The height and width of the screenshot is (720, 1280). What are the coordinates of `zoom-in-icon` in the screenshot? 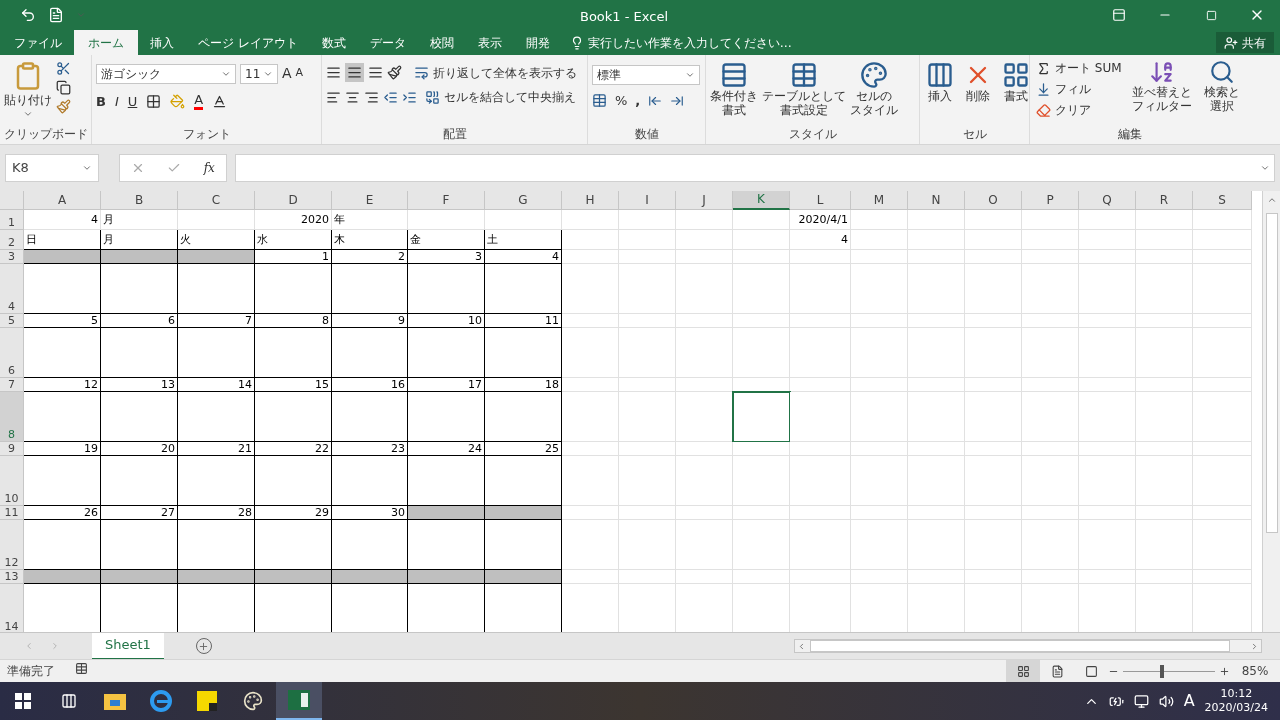 It's located at (1224, 671).